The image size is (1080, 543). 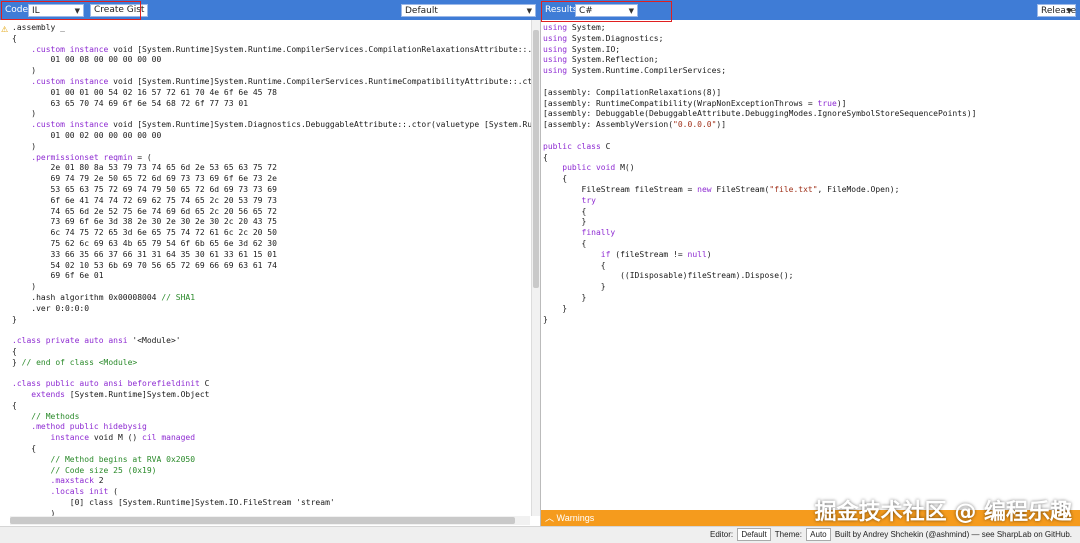 I want to click on code-token: C, so click(x=605, y=146).